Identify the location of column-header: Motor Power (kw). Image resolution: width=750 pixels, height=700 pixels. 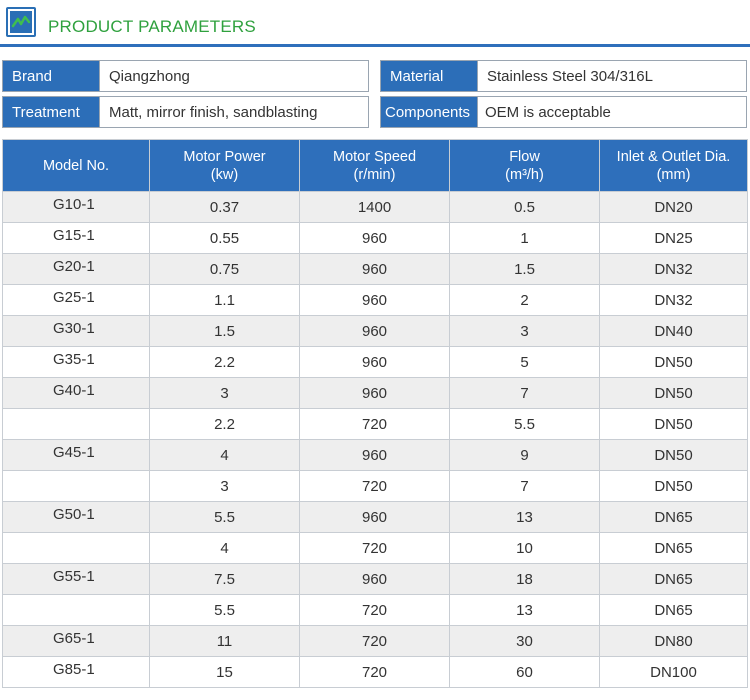
(224, 165).